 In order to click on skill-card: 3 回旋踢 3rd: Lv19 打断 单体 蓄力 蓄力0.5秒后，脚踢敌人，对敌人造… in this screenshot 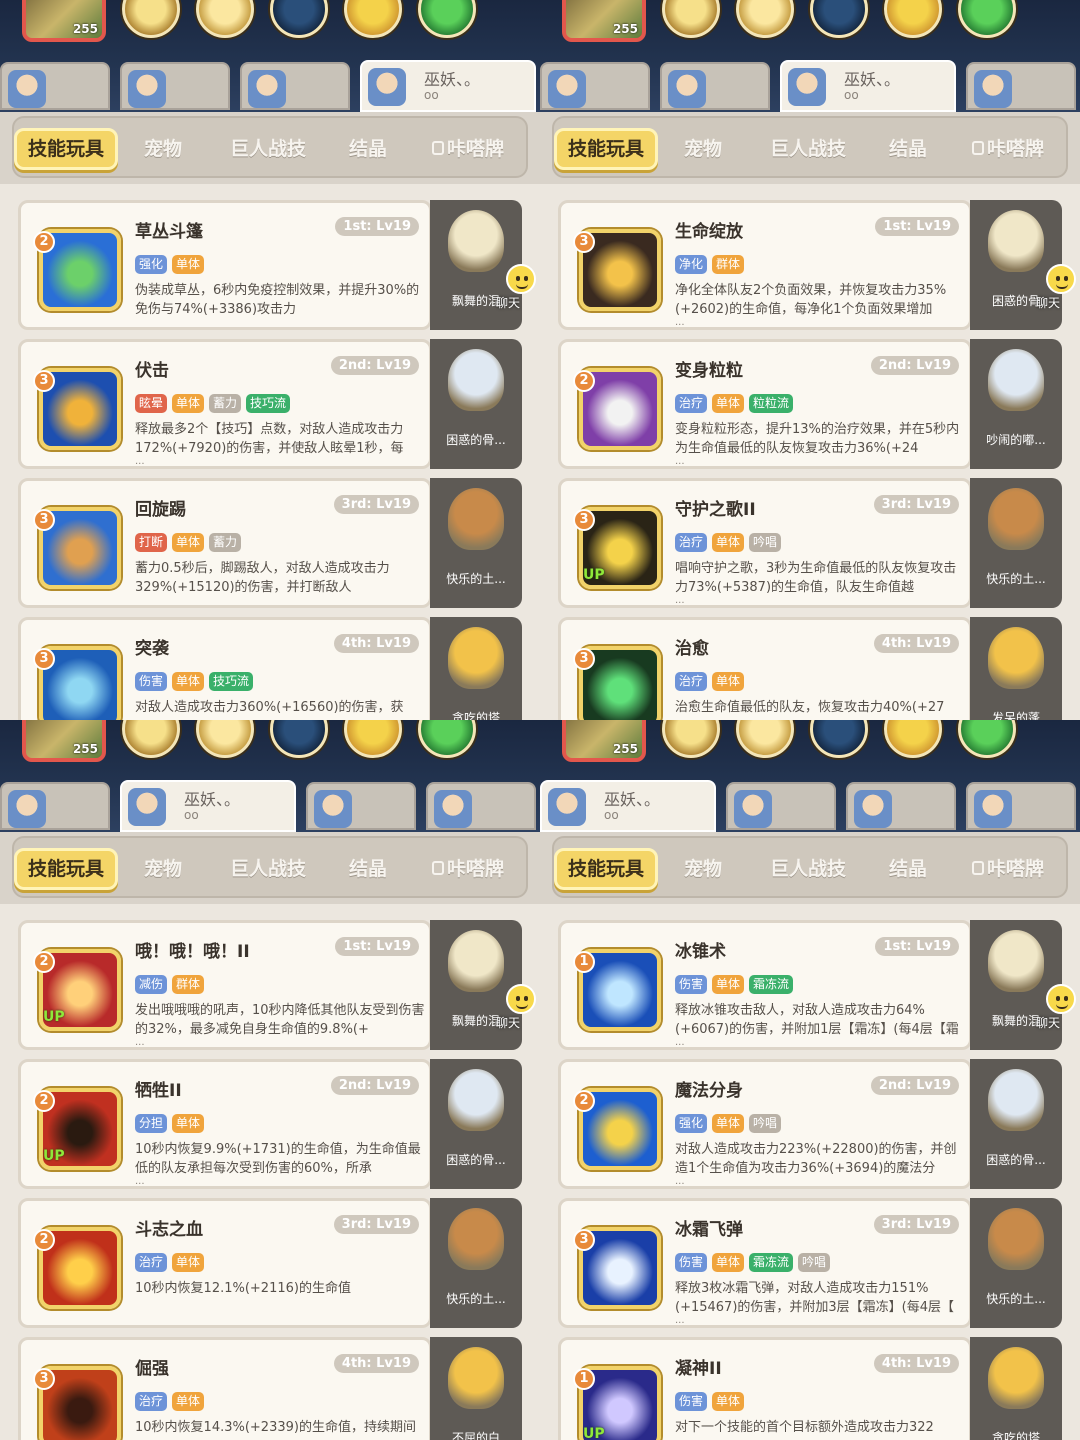, I will do `click(270, 543)`.